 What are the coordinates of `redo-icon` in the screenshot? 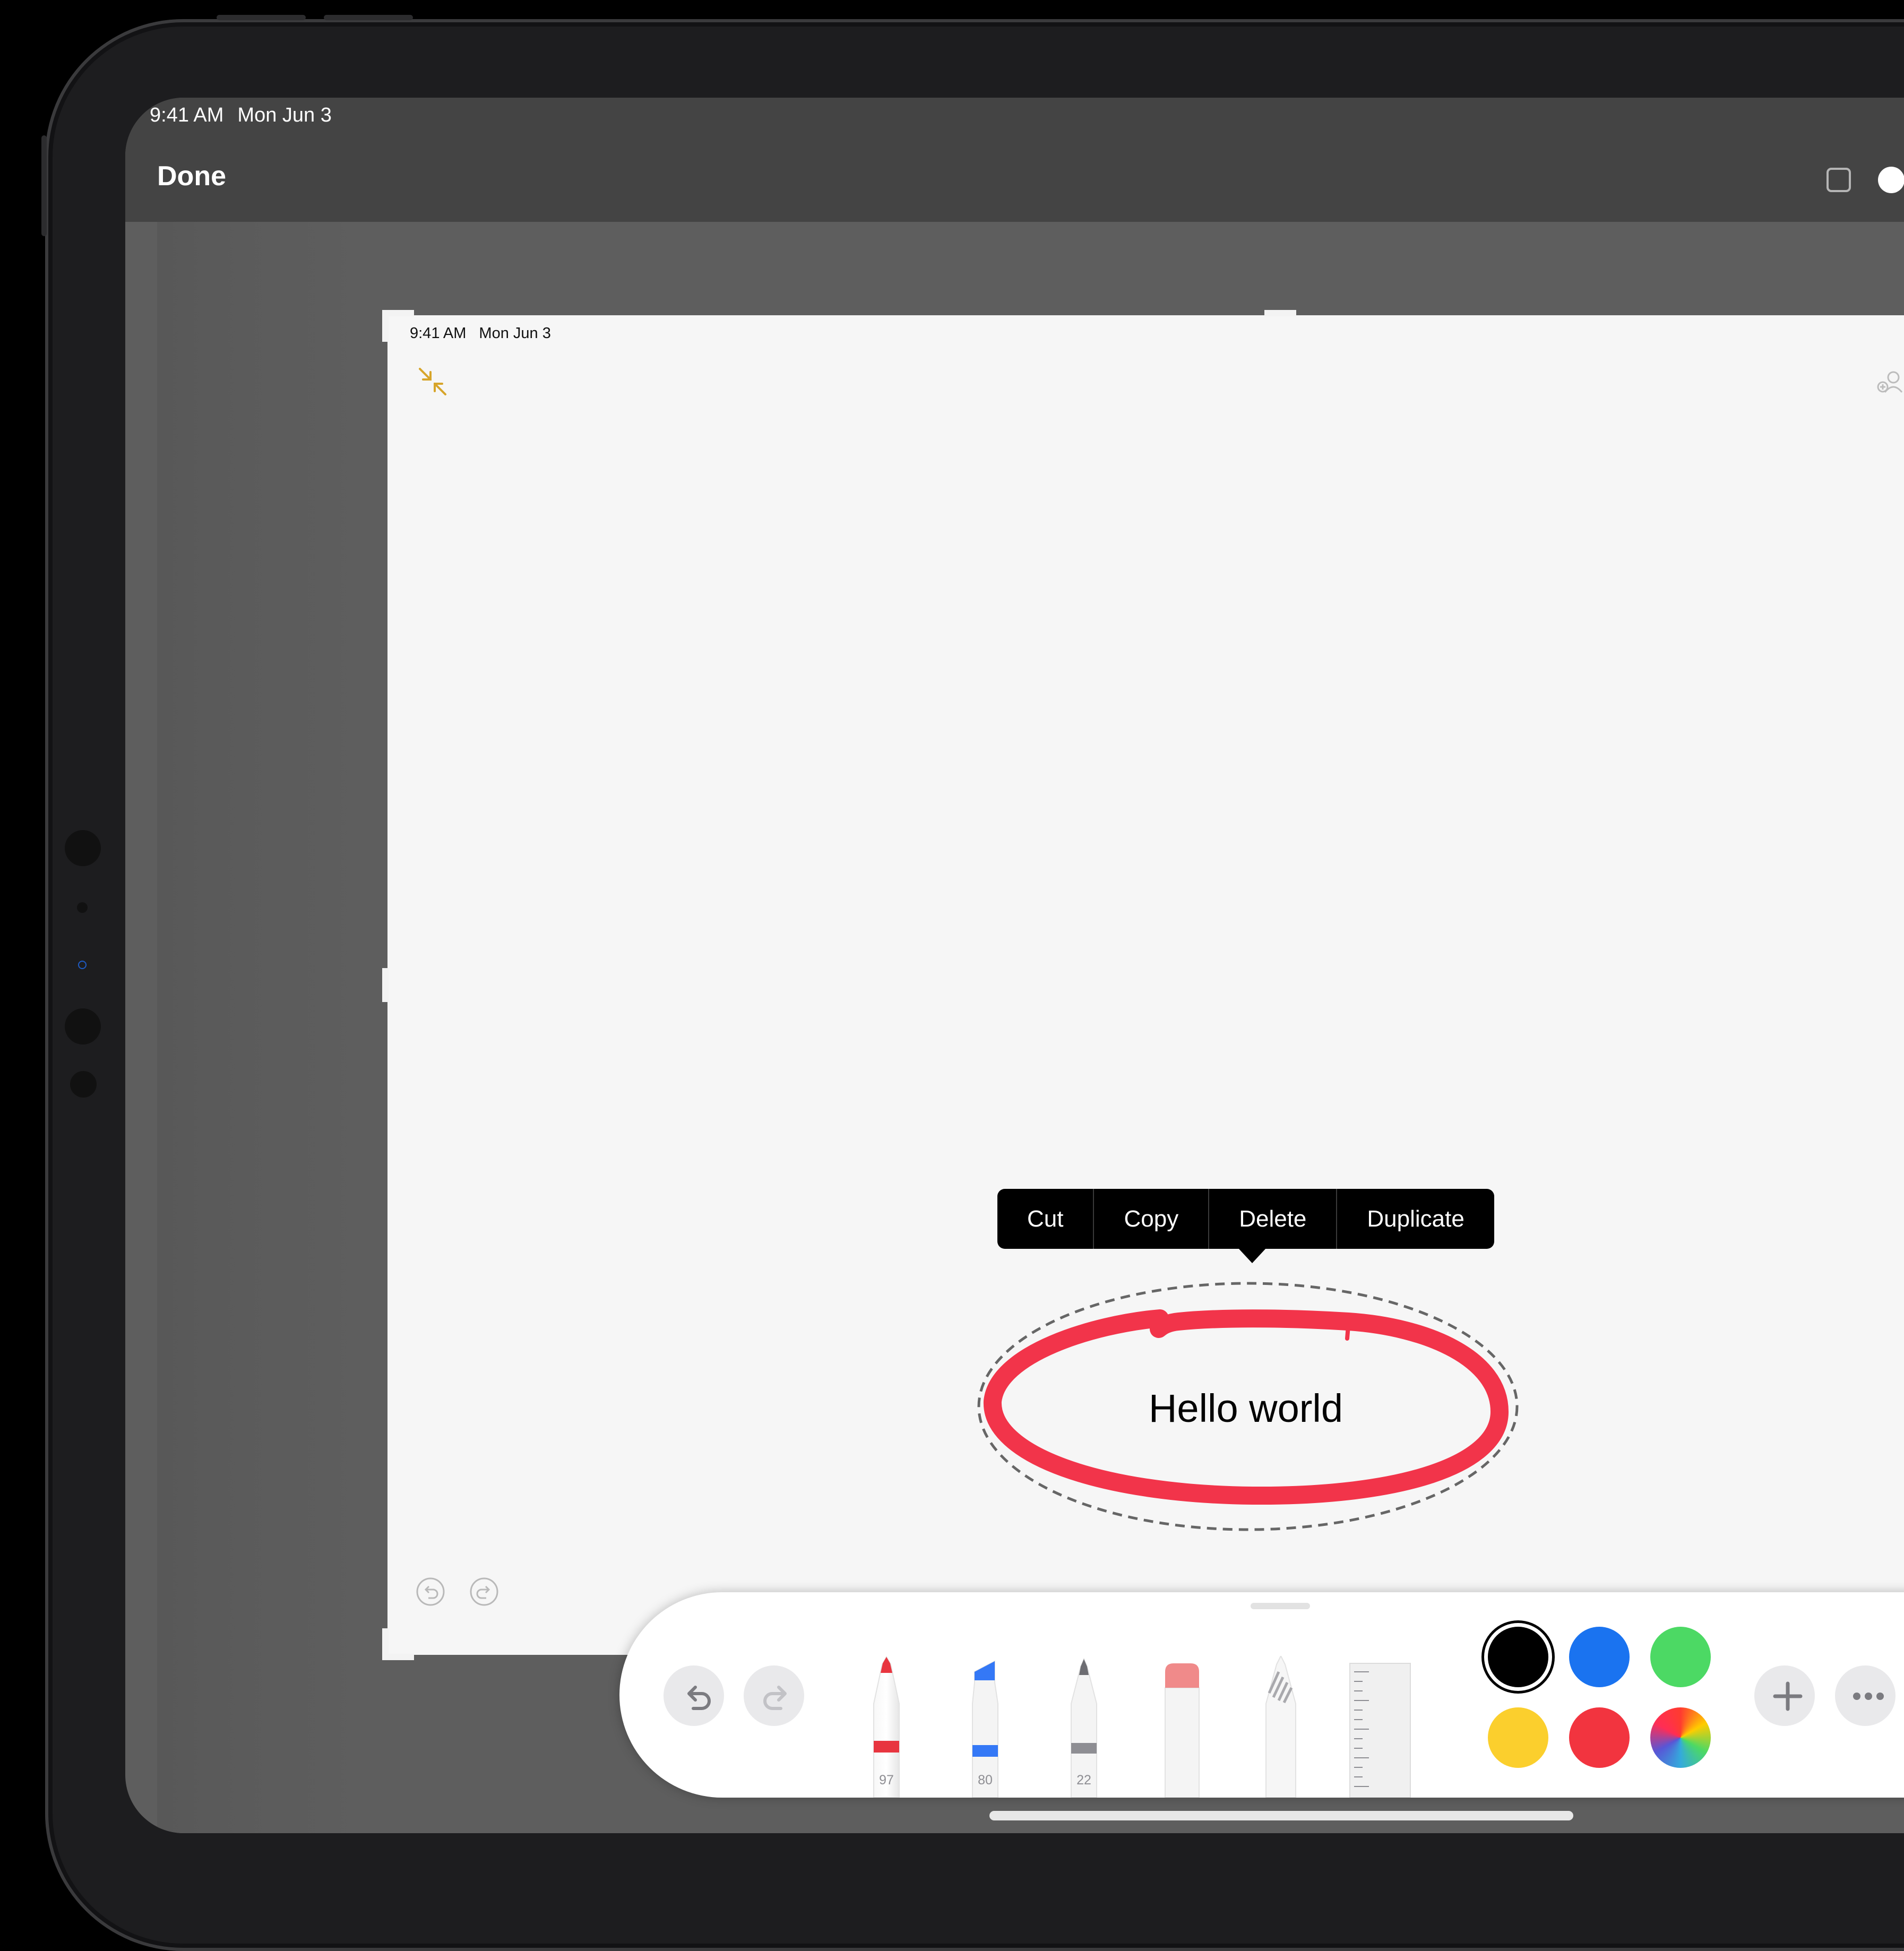 It's located at (775, 1698).